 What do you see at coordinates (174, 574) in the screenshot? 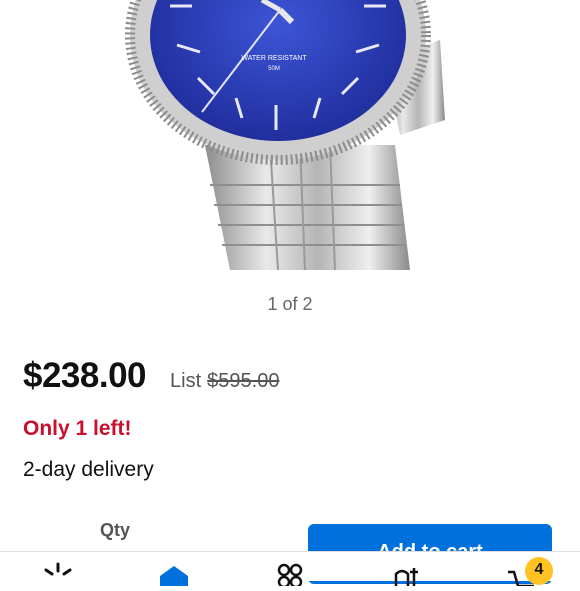
I see `home-icon` at bounding box center [174, 574].